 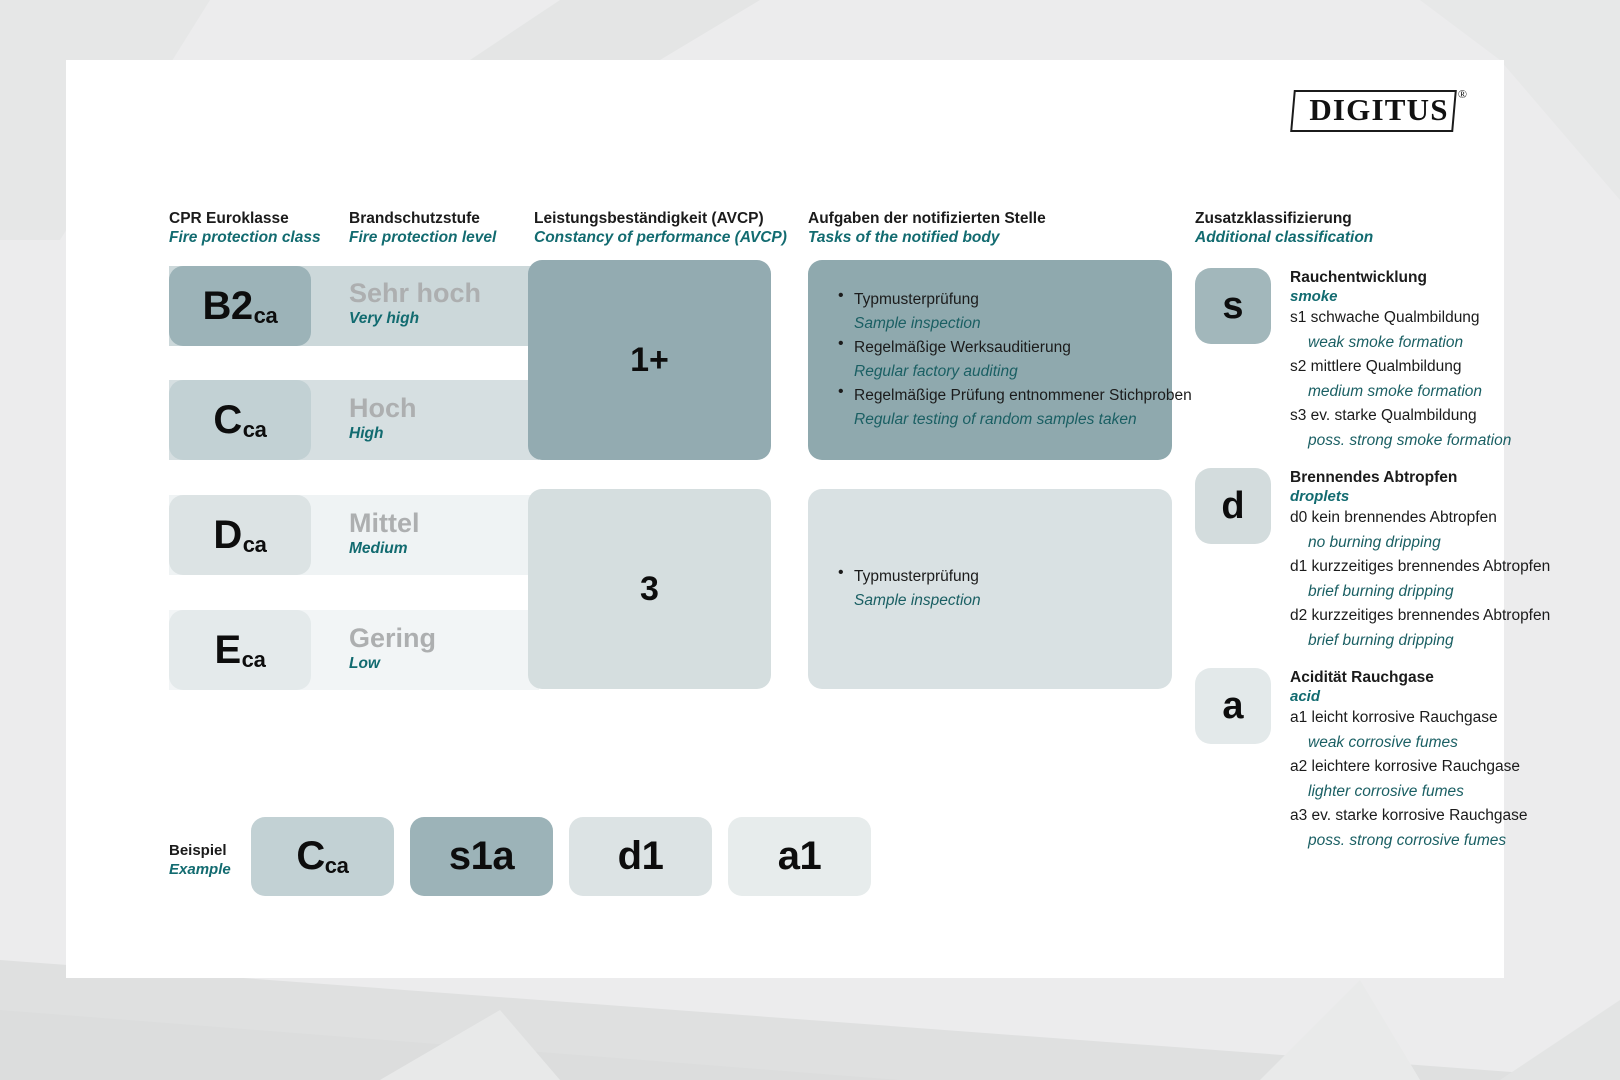 I want to click on example-value: a1, so click(x=799, y=856).